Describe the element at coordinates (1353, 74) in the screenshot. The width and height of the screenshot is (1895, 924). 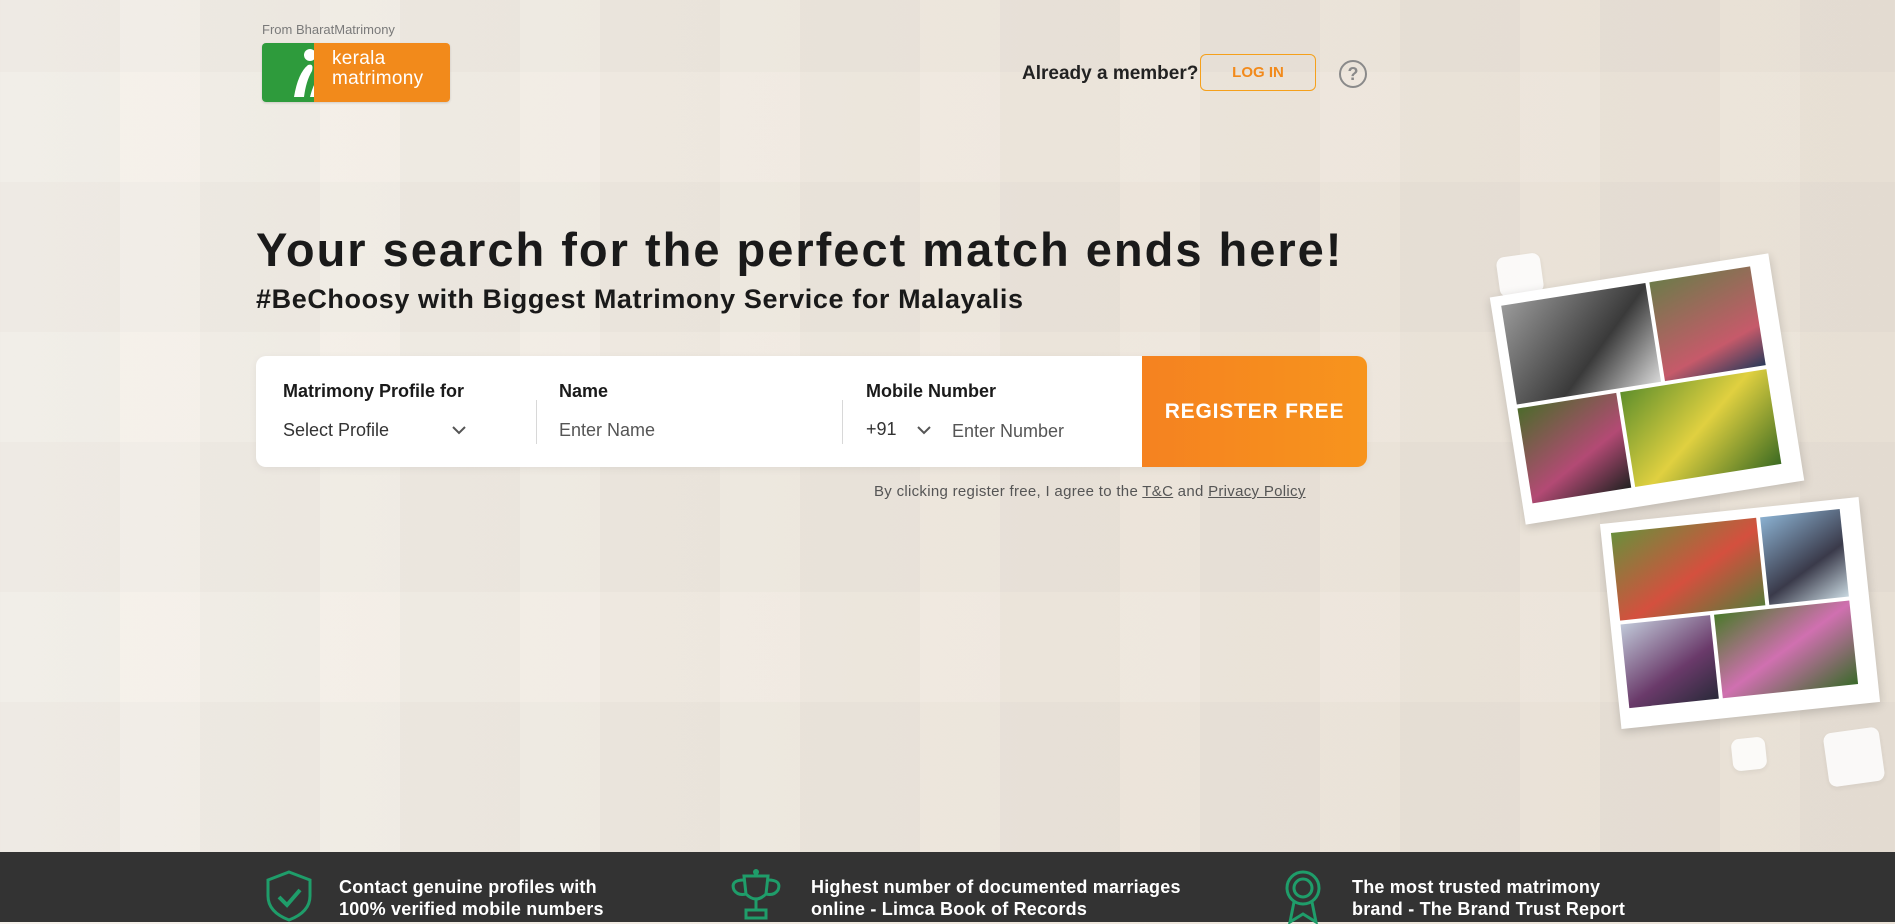
I see `question-icon: ?` at that location.